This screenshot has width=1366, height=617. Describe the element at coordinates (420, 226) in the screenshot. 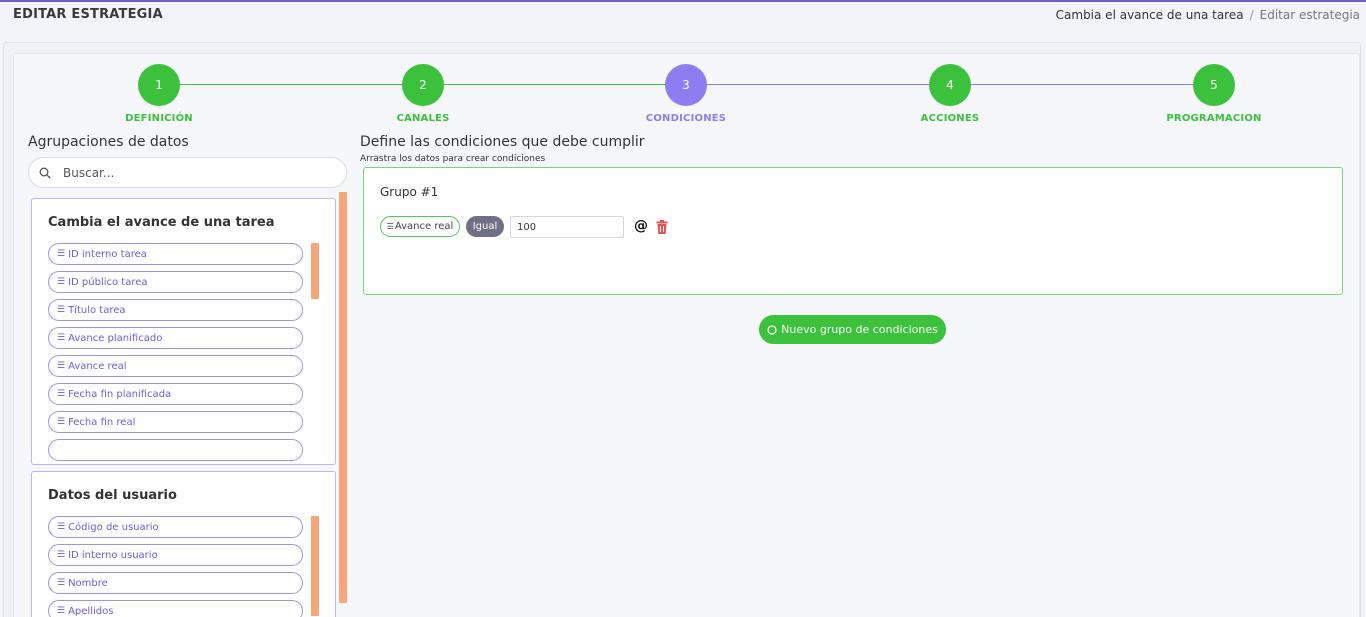

I see `condition-field-chip: ☰ Avance real` at that location.